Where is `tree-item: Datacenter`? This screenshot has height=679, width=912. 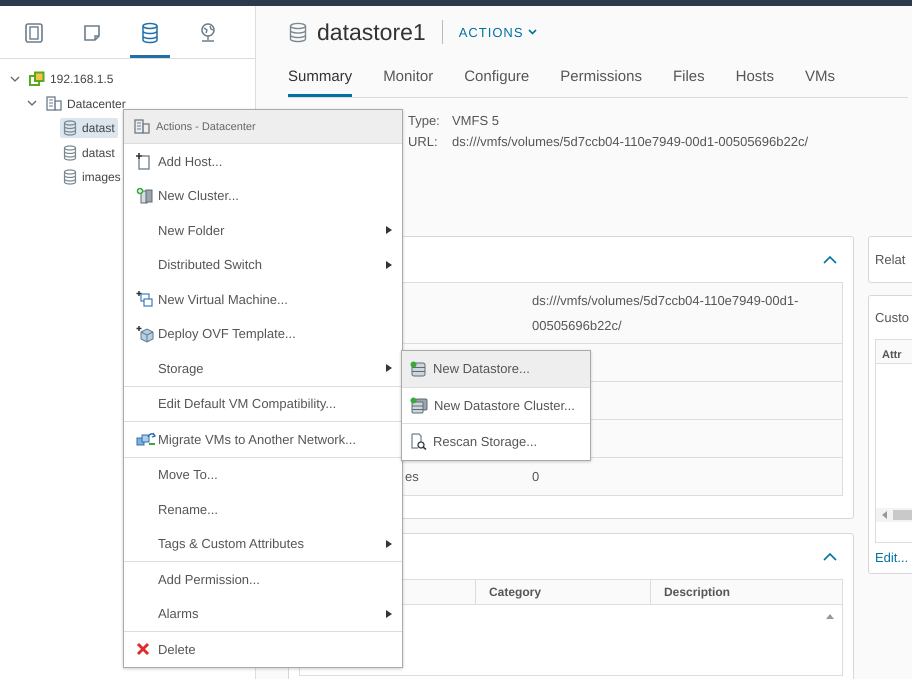 tree-item: Datacenter is located at coordinates (86, 104).